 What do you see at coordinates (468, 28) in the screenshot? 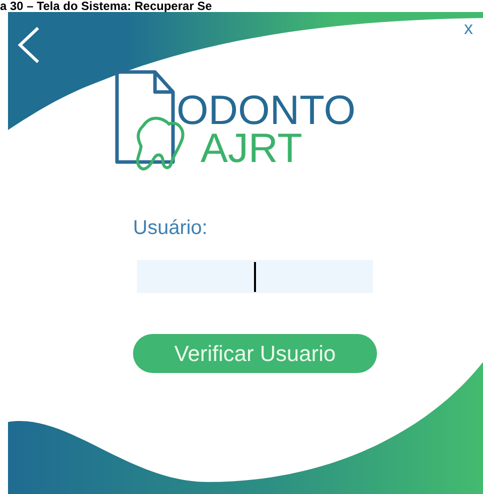
I see `close-button: x` at bounding box center [468, 28].